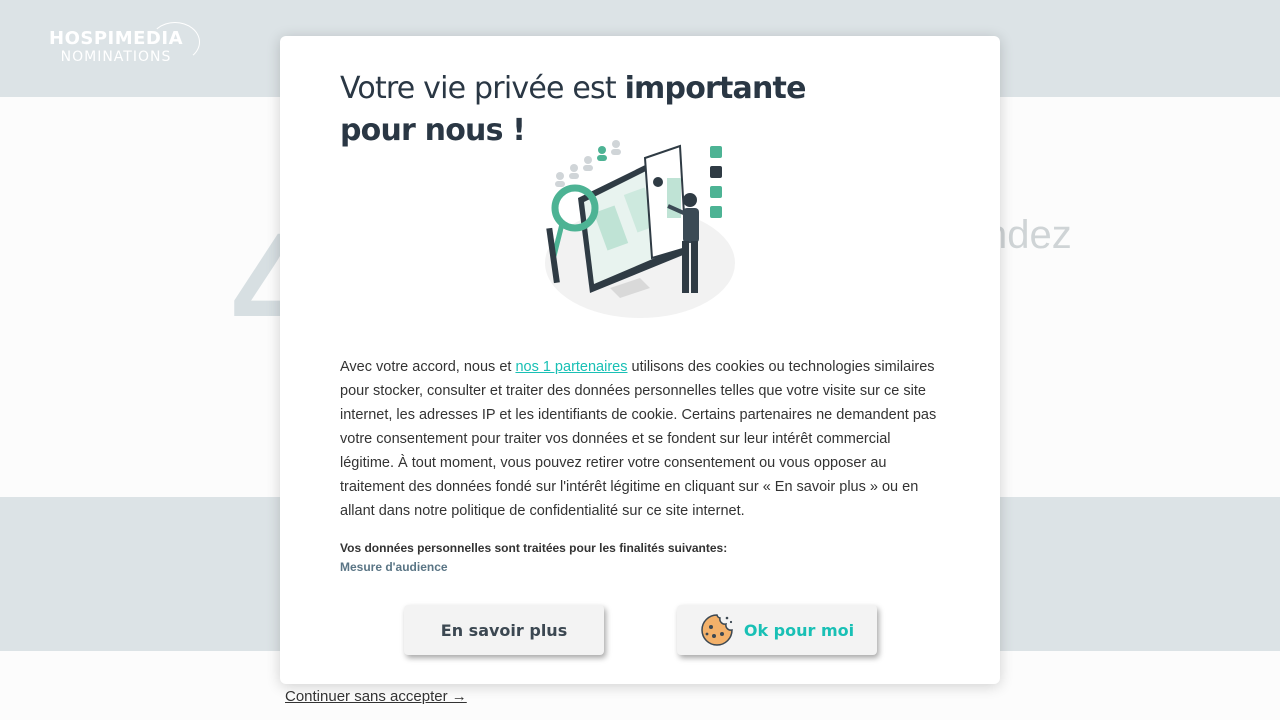 The width and height of the screenshot is (1280, 720). Describe the element at coordinates (394, 567) in the screenshot. I see `purpose-item: Mesure d'audience` at that location.